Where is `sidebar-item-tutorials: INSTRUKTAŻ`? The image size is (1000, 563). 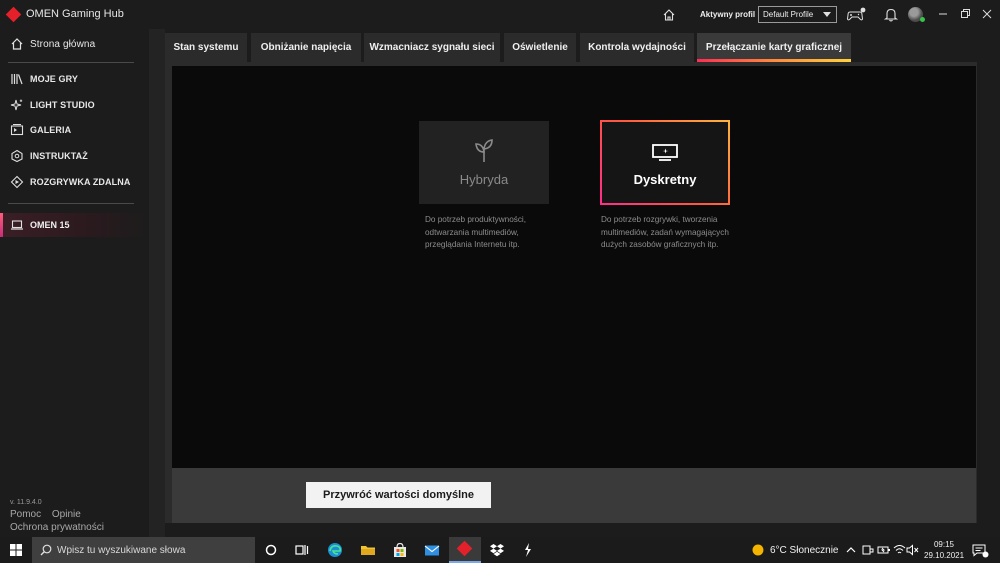 sidebar-item-tutorials: INSTRUKTAŻ is located at coordinates (74, 156).